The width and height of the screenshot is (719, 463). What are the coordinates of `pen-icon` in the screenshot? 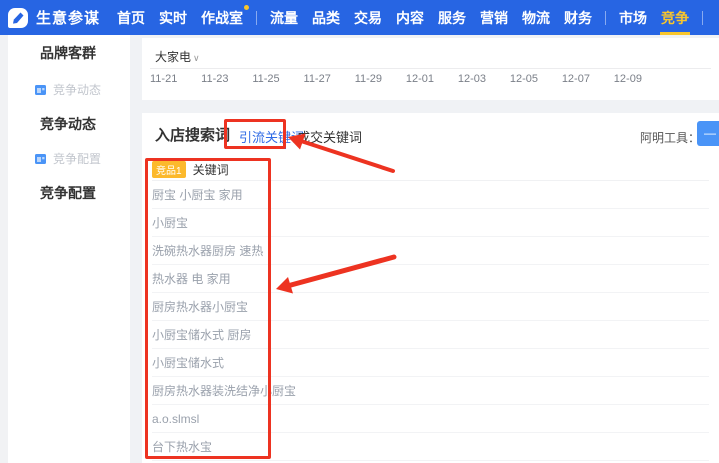 It's located at (18, 18).